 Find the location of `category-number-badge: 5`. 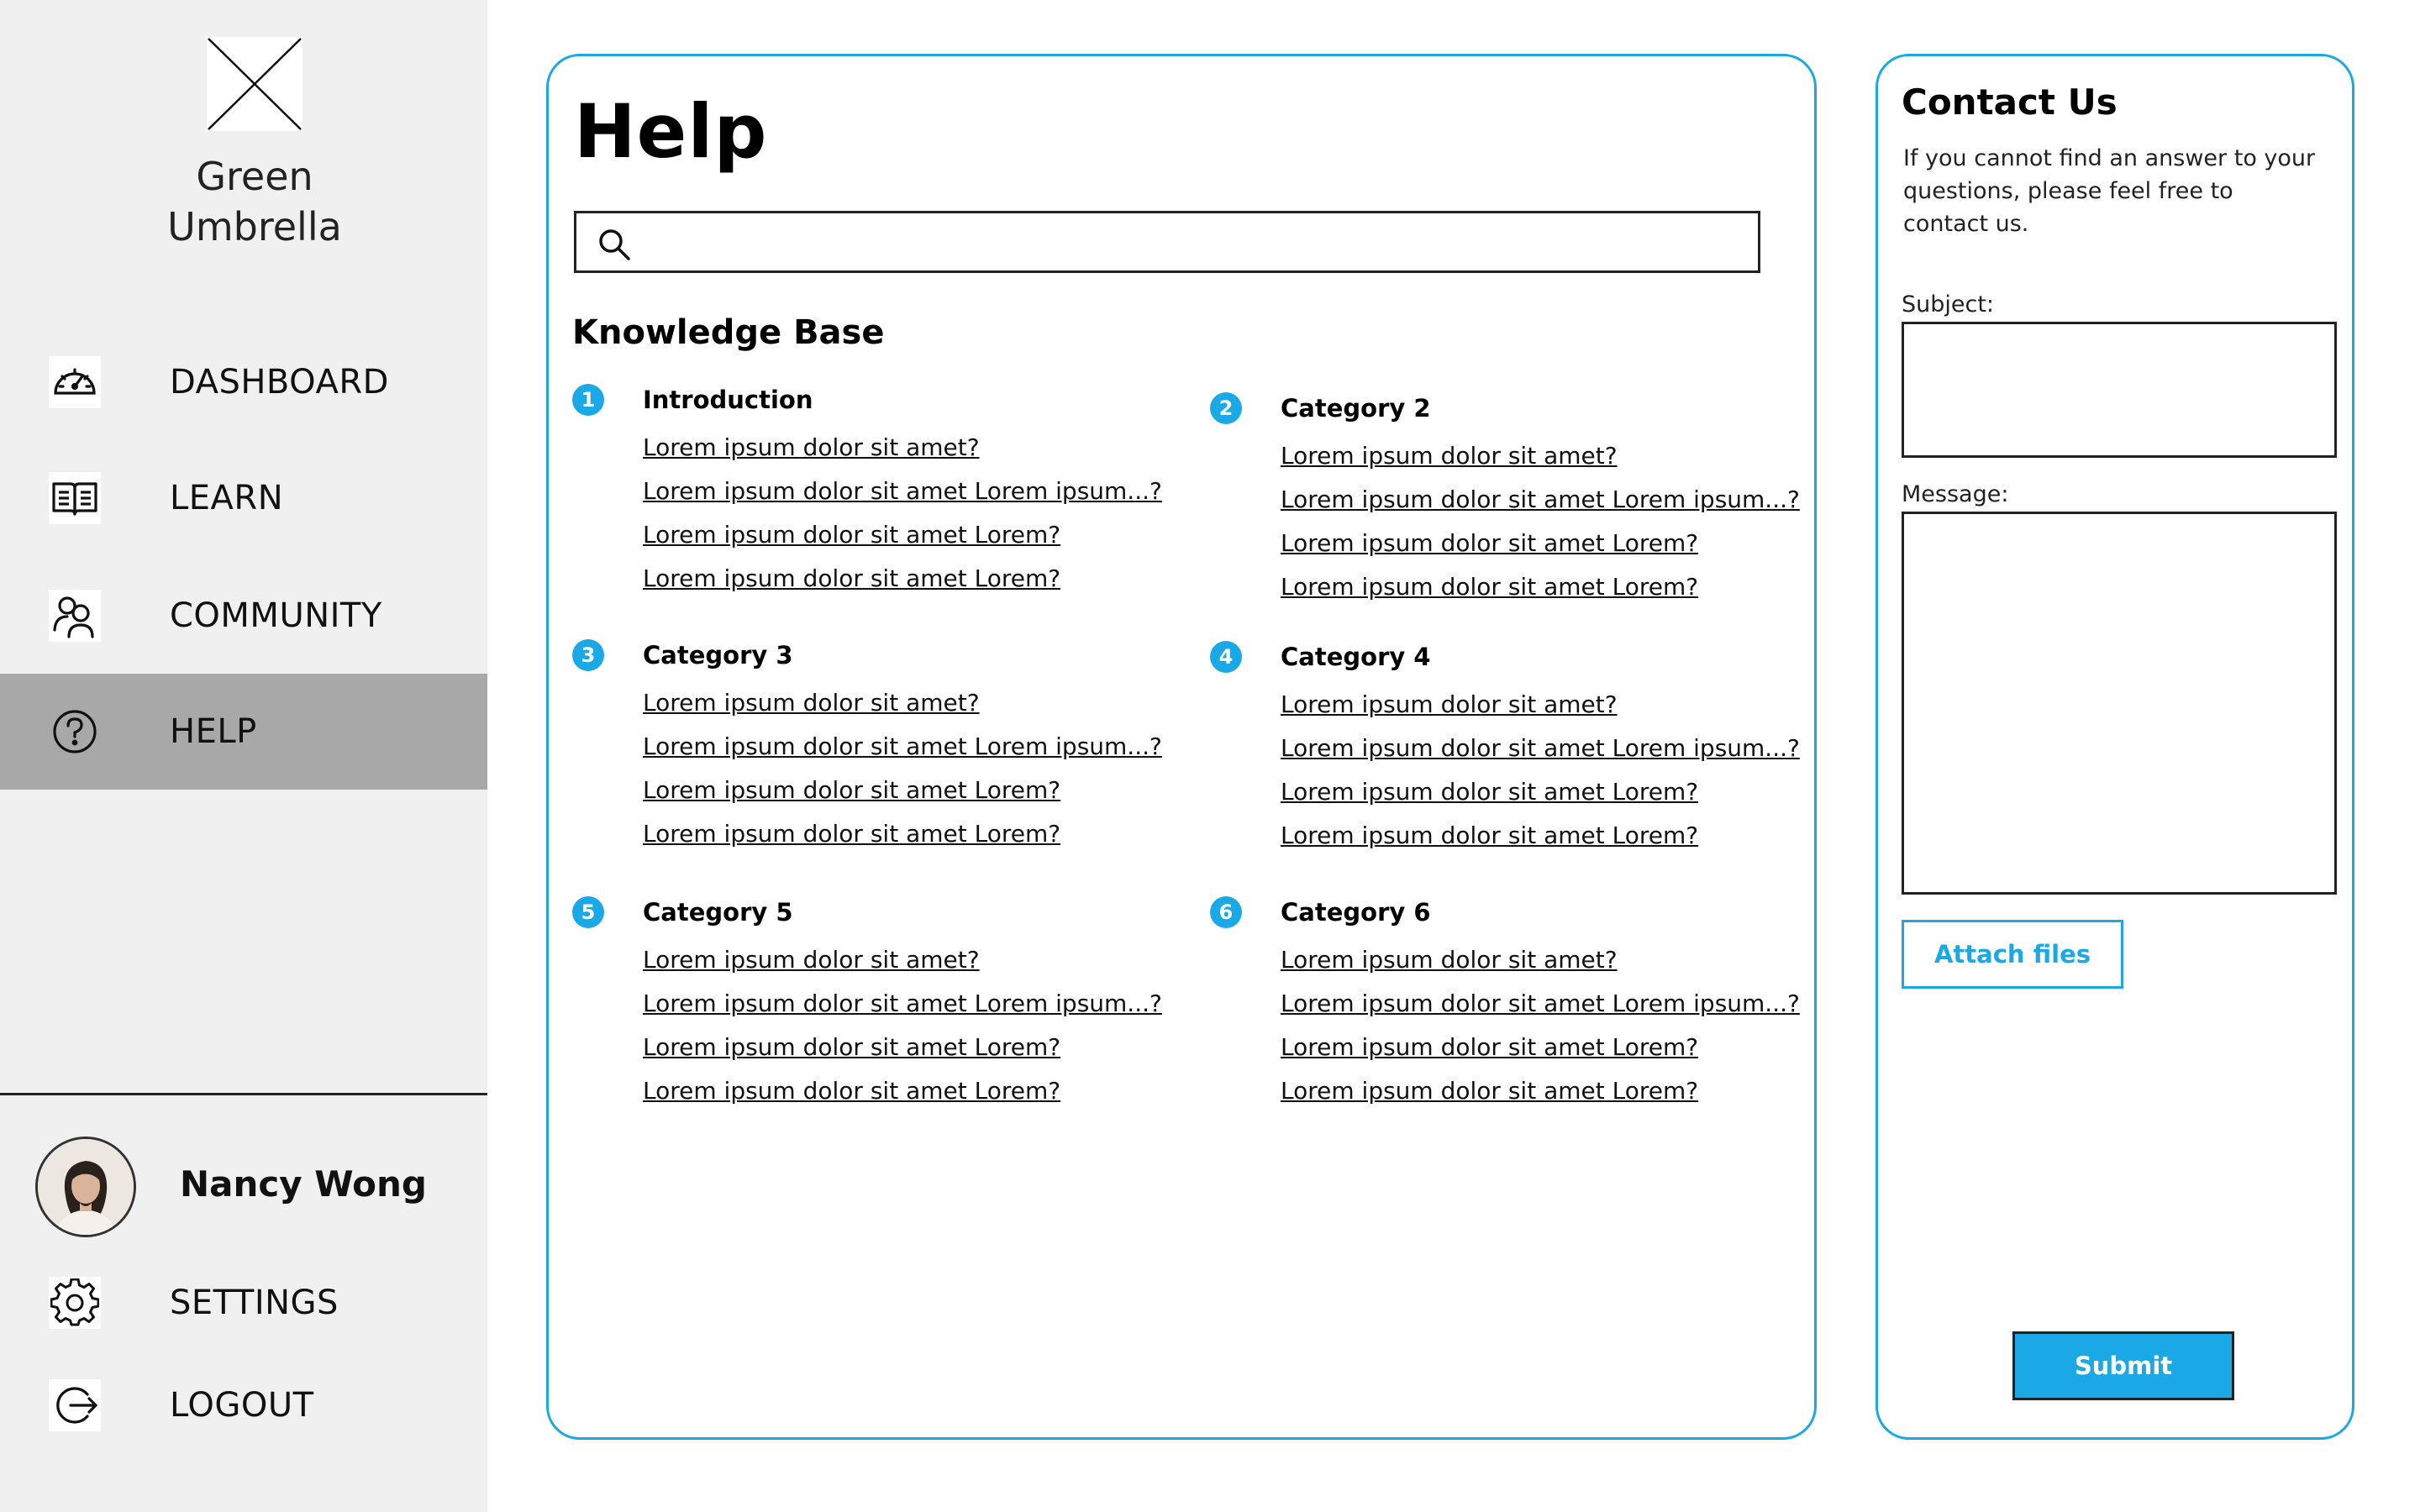

category-number-badge: 5 is located at coordinates (588, 912).